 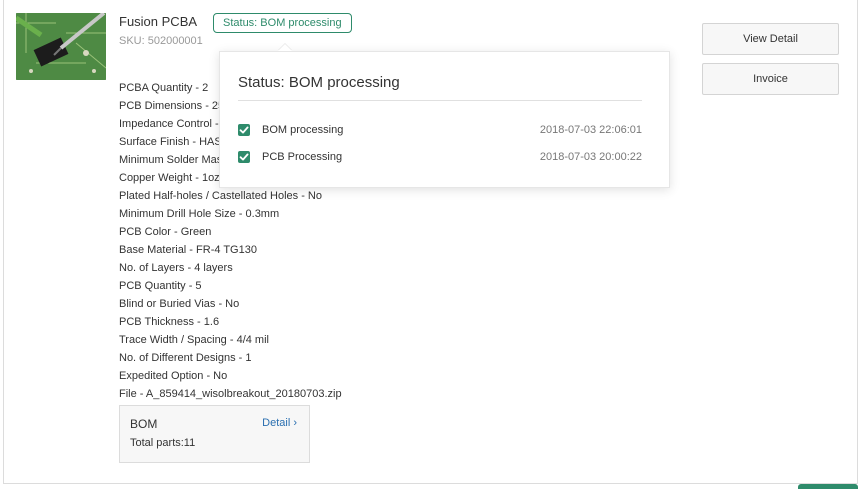 What do you see at coordinates (179, 304) in the screenshot?
I see `spec-item: Blind or Buried Vias - No` at bounding box center [179, 304].